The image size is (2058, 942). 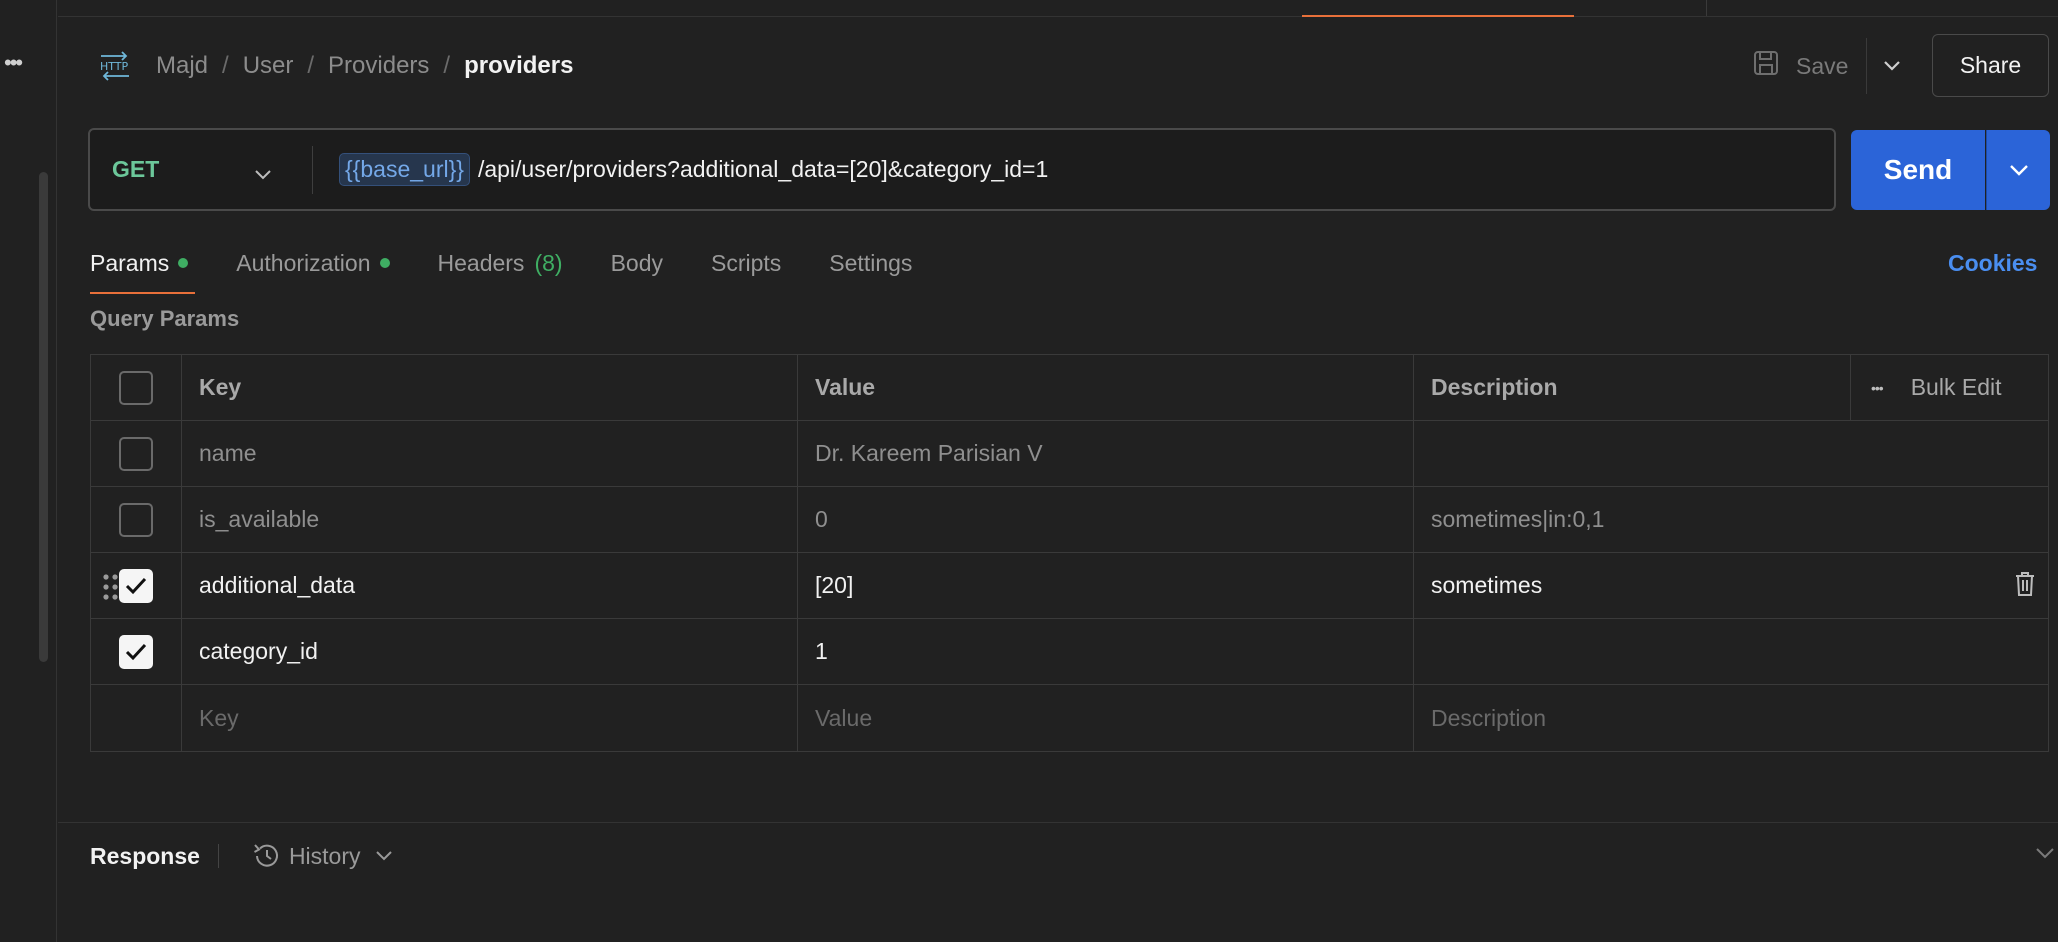 I want to click on request-name: providers, so click(x=518, y=66).